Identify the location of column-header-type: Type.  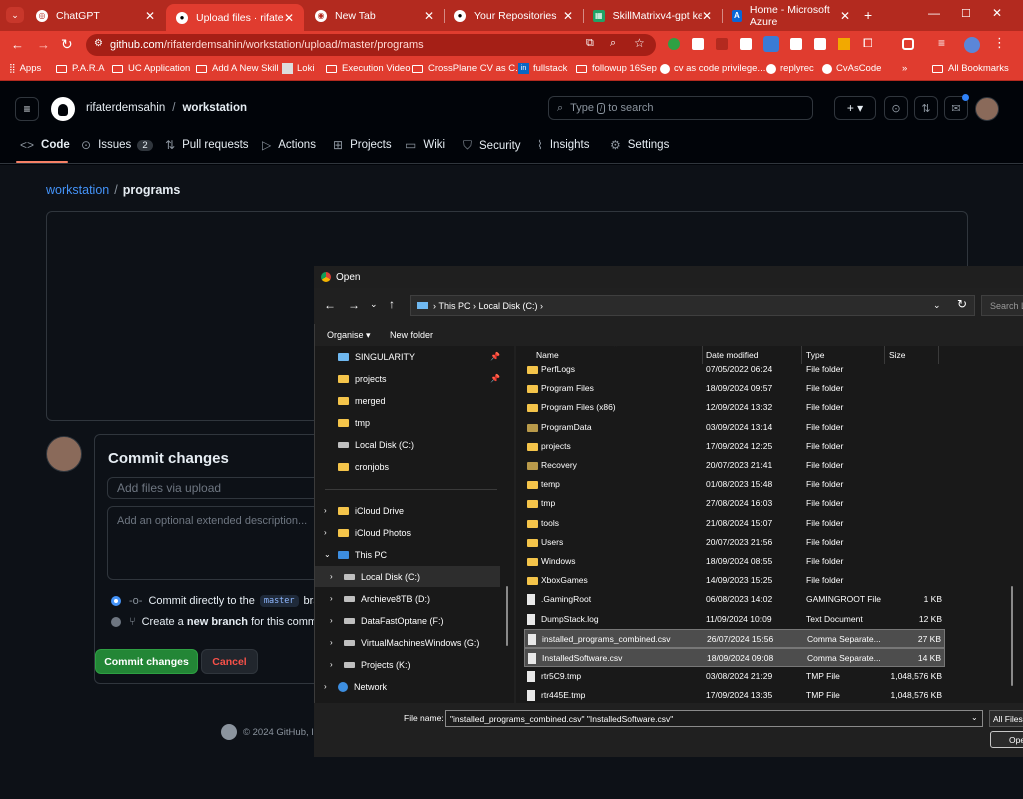
(815, 355).